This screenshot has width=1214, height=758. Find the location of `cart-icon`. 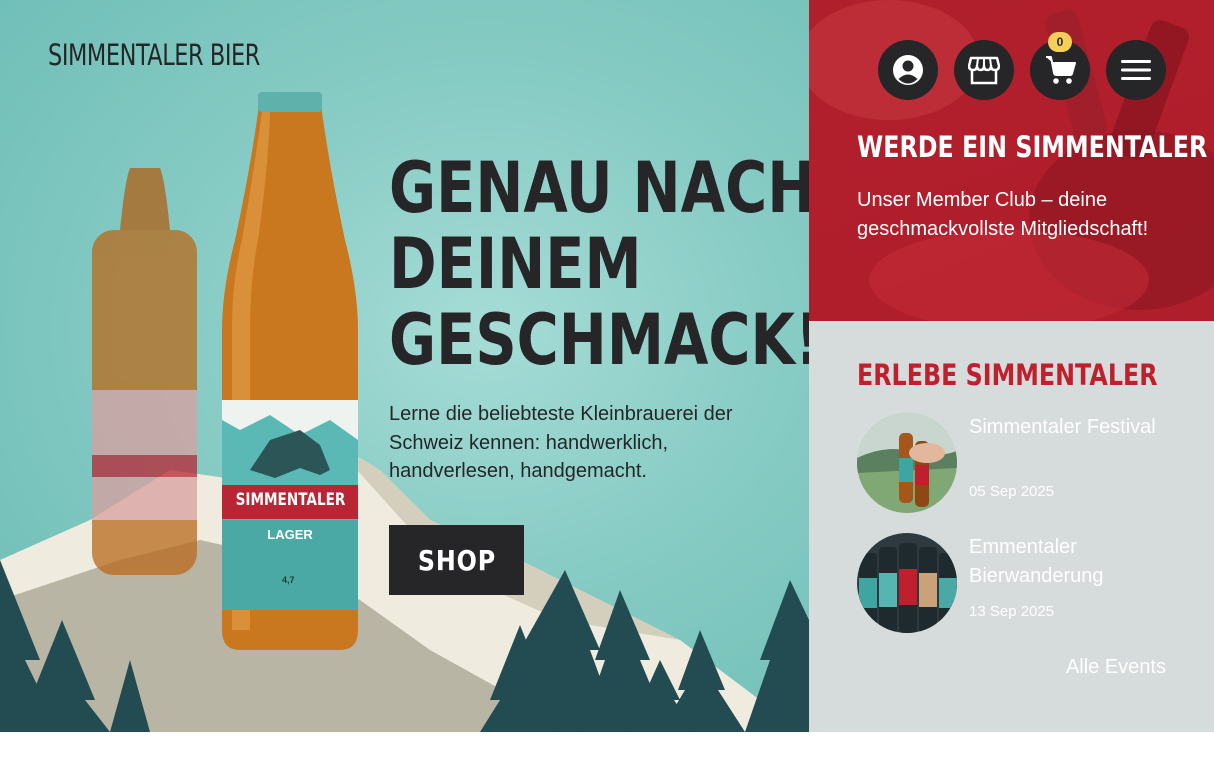

cart-icon is located at coordinates (1061, 70).